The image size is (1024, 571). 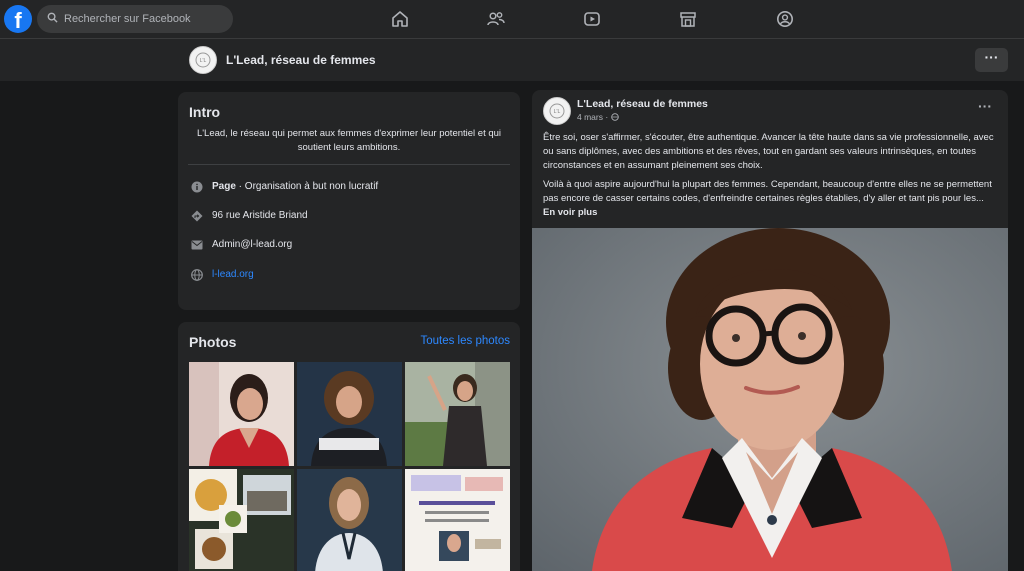 I want to click on photos-card: Photos Toutes les photos, so click(x=349, y=446).